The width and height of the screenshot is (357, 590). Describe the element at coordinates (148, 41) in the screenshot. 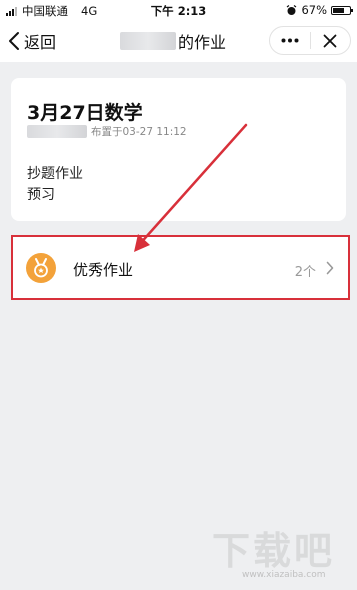

I see `blurred-name` at that location.